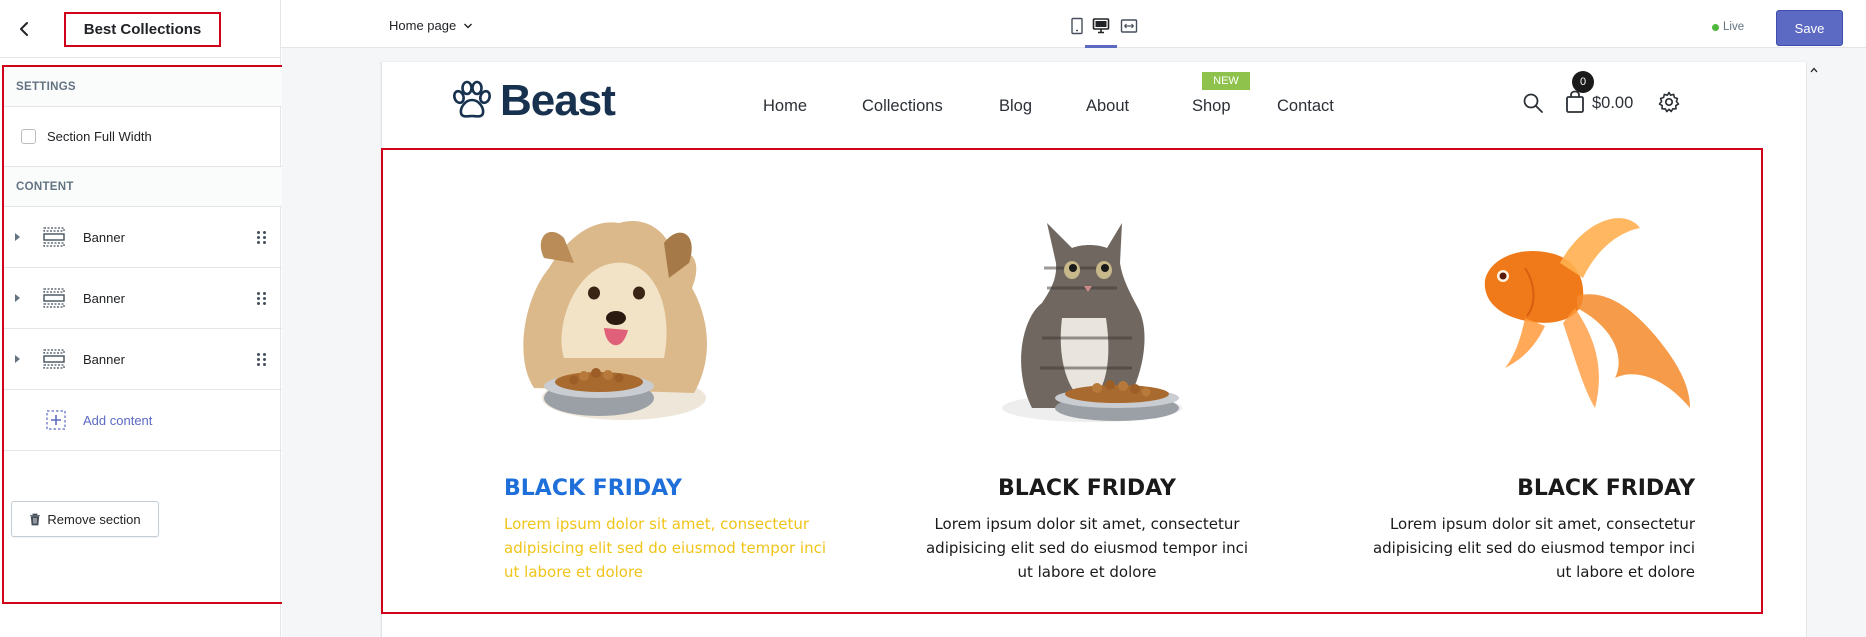  I want to click on scroll-up-arrow-icon, so click(1814, 70).